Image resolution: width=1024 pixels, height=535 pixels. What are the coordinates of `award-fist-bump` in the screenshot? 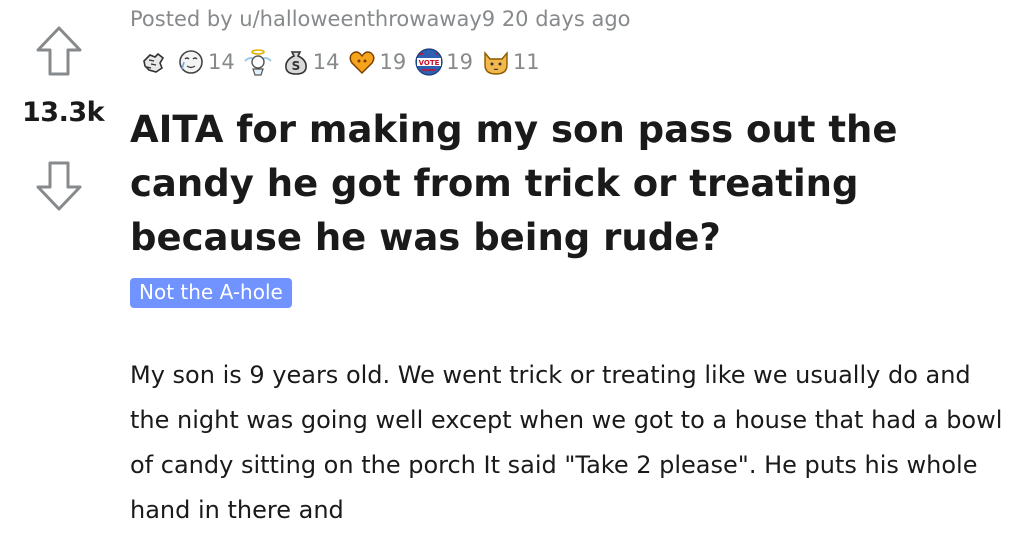 It's located at (153, 62).